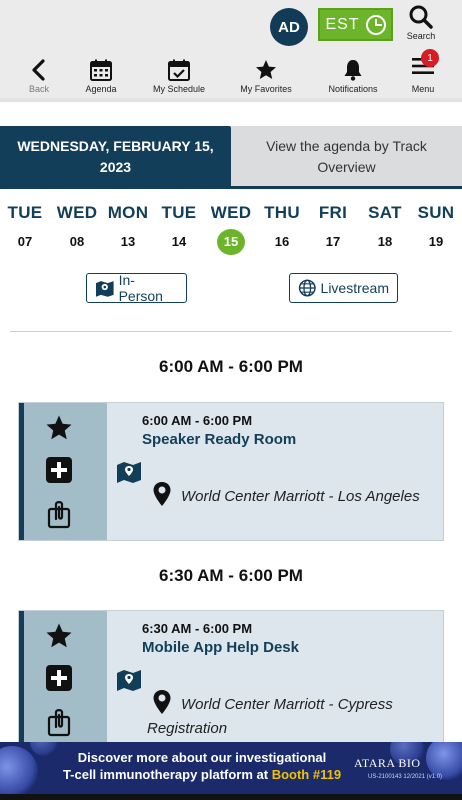  What do you see at coordinates (346, 157) in the screenshot?
I see `tab-track-overview: View the agenda by Track Overview` at bounding box center [346, 157].